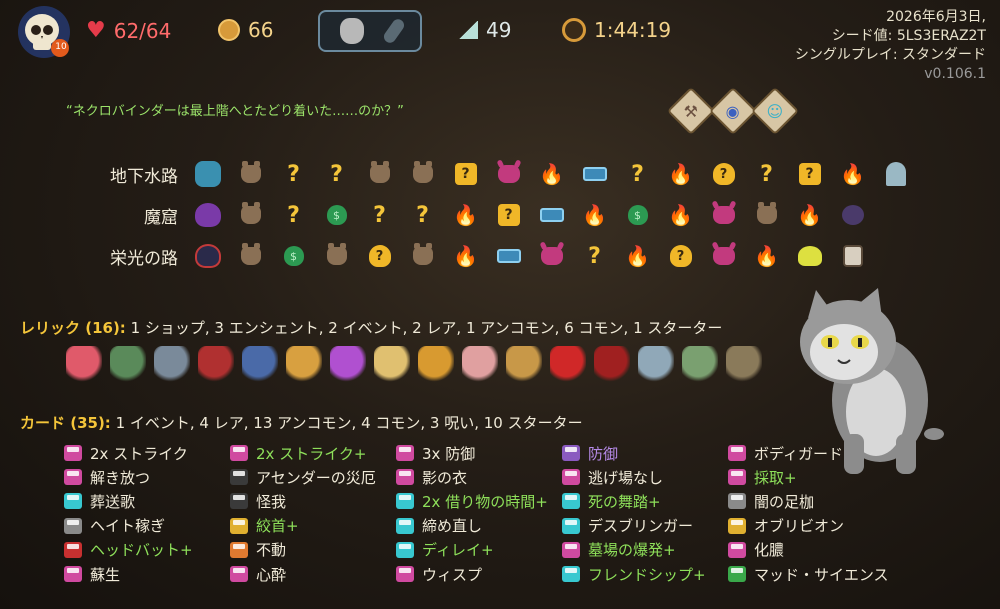 The image size is (1000, 609). Describe the element at coordinates (260, 364) in the screenshot. I see `book-relic-icon` at that location.